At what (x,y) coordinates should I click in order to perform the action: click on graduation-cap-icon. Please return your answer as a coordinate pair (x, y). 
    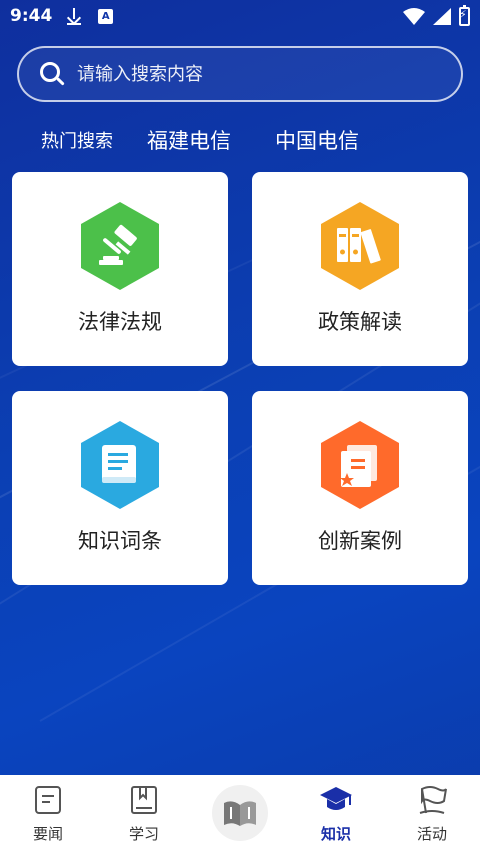
    Looking at the image, I should click on (336, 800).